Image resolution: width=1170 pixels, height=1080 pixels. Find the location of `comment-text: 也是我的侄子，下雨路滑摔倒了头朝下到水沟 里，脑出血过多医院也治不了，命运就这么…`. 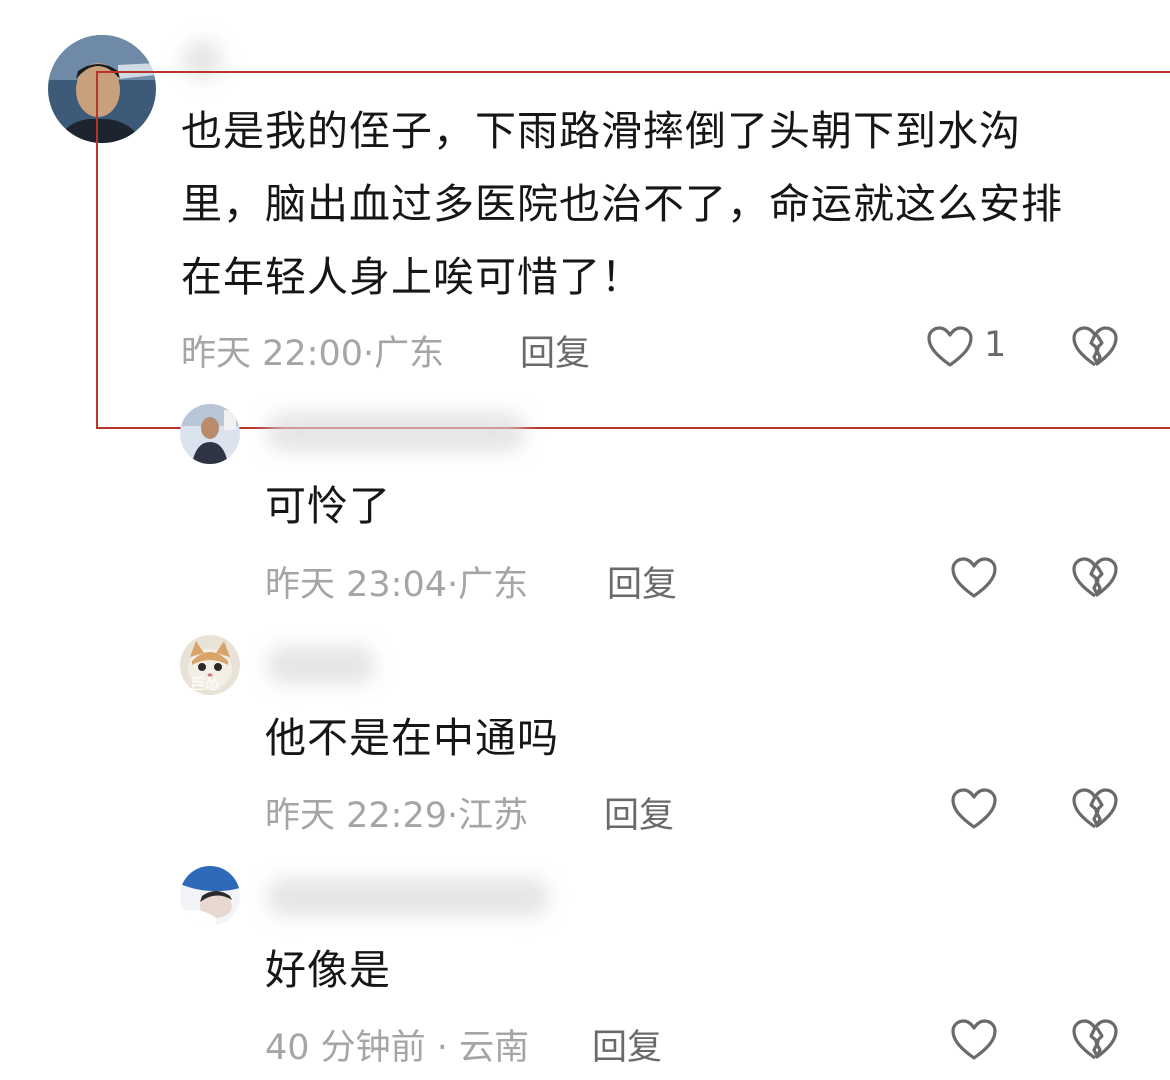

comment-text: 也是我的侄子，下雨路滑摔倒了头朝下到水沟 里，脑出血过多医院也治不了，命运就这么… is located at coordinates (622, 204).